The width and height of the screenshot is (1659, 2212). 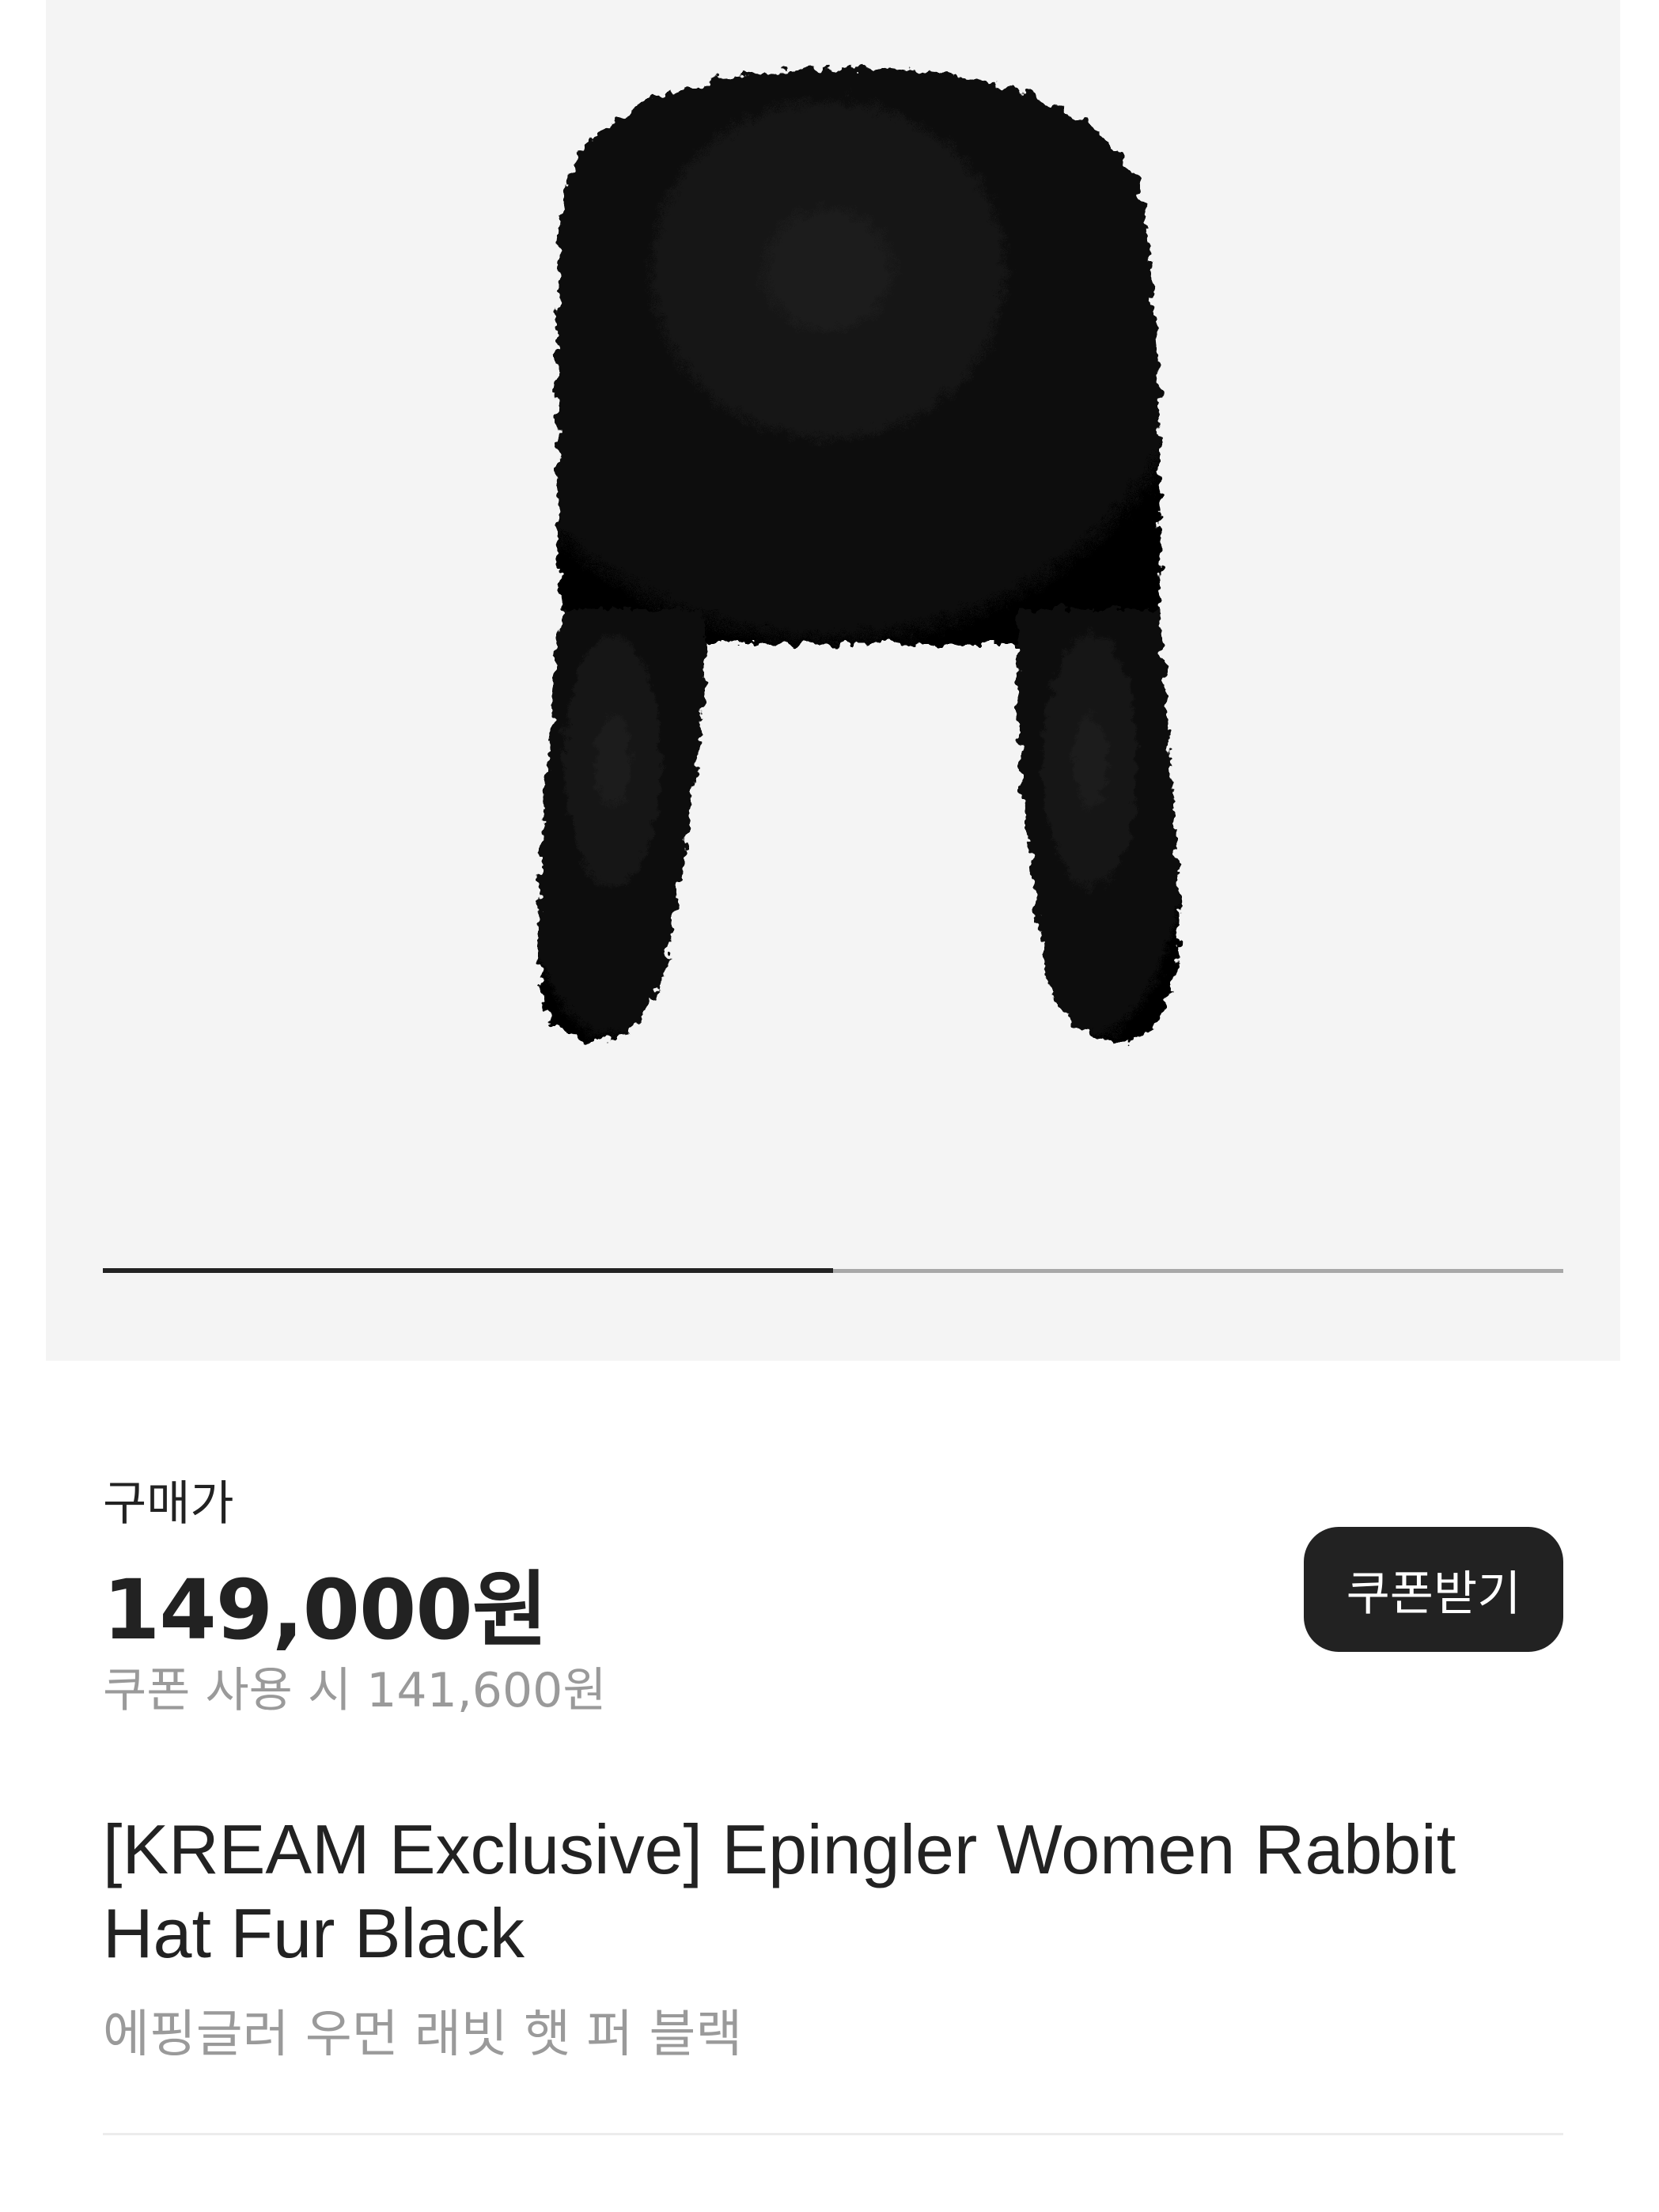 I want to click on gallery-progress-fill, so click(x=468, y=1271).